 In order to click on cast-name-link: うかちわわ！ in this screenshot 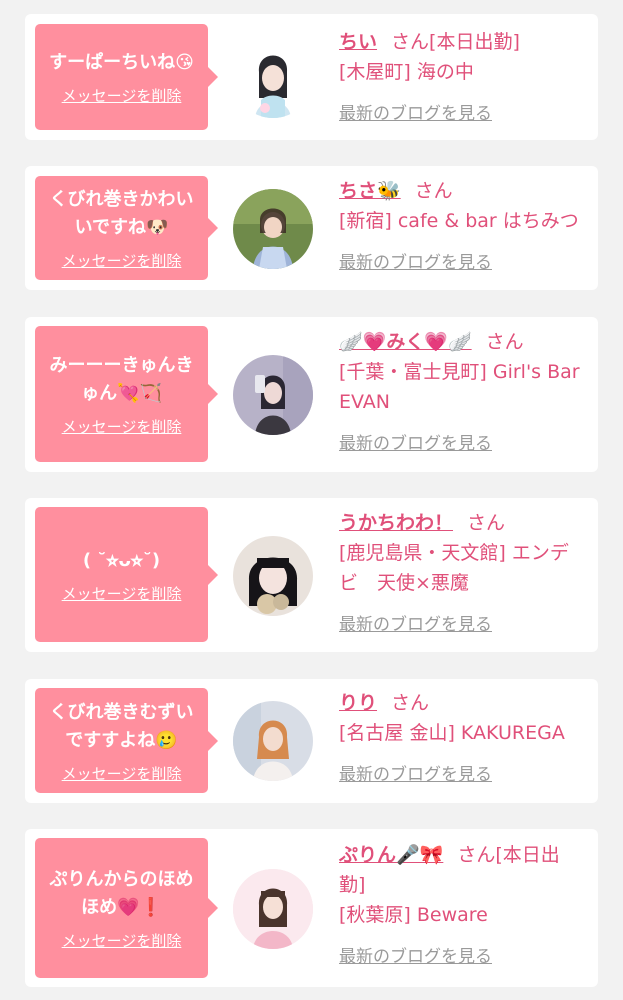, I will do `click(396, 523)`.